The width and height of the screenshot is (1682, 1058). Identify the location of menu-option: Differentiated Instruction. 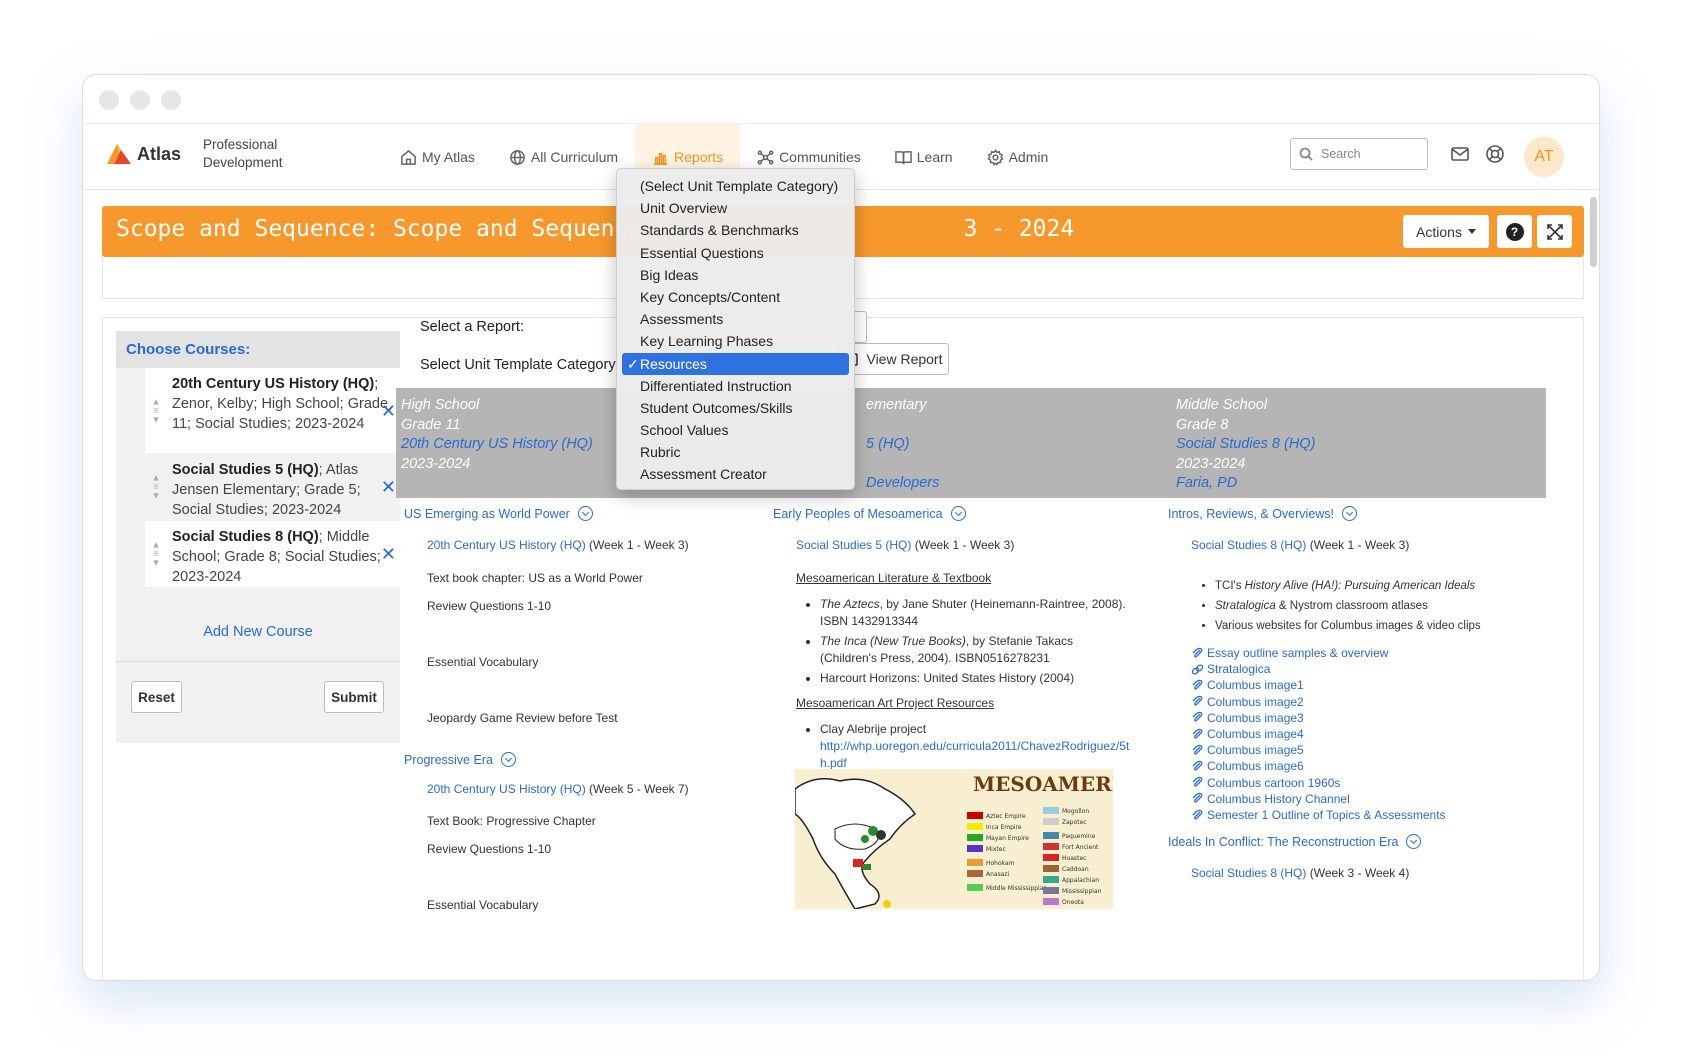
(735, 386).